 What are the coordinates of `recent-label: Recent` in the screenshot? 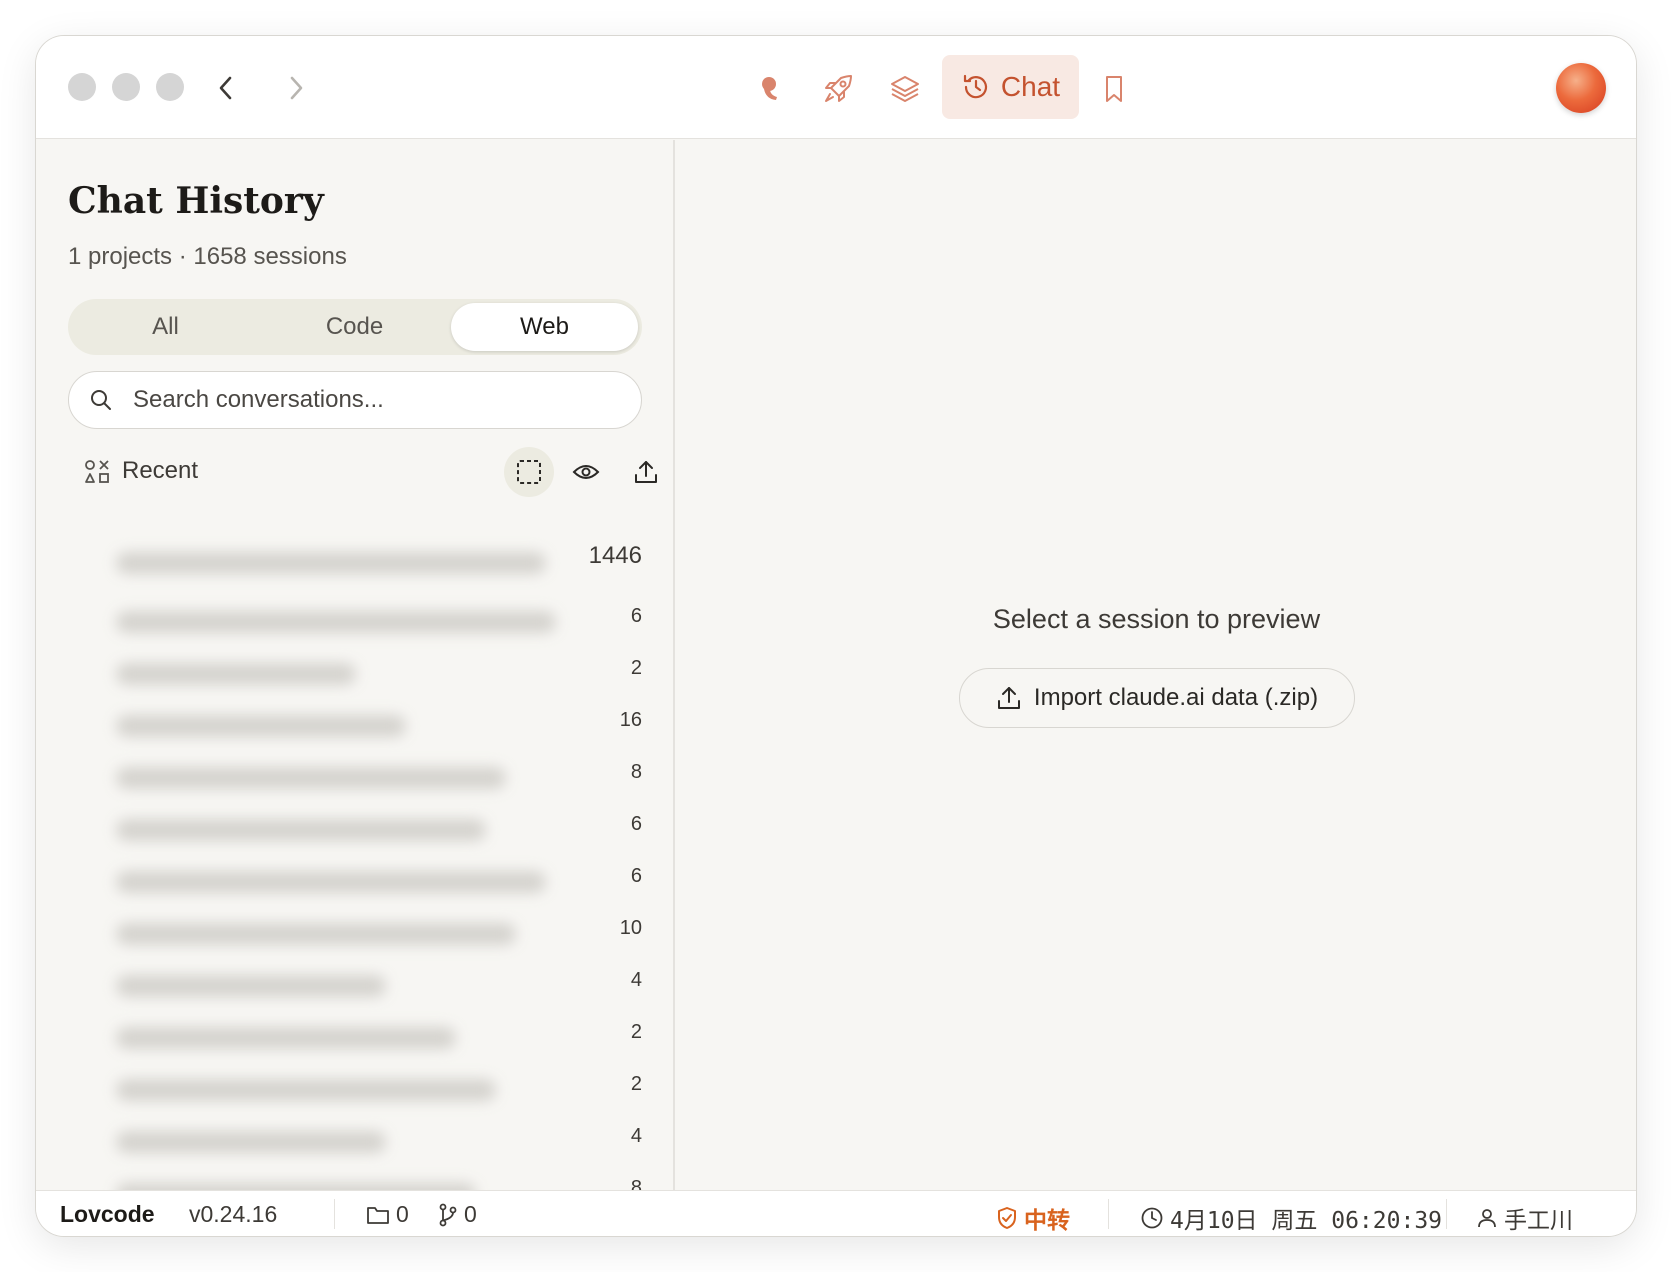 It's located at (160, 470).